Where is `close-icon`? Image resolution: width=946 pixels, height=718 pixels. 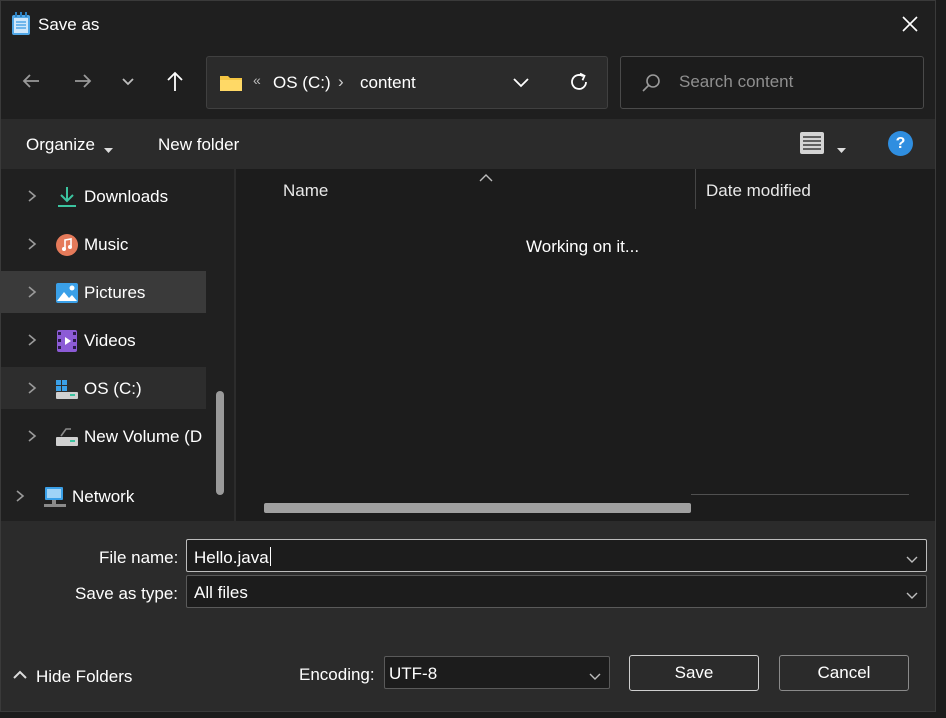
close-icon is located at coordinates (910, 24).